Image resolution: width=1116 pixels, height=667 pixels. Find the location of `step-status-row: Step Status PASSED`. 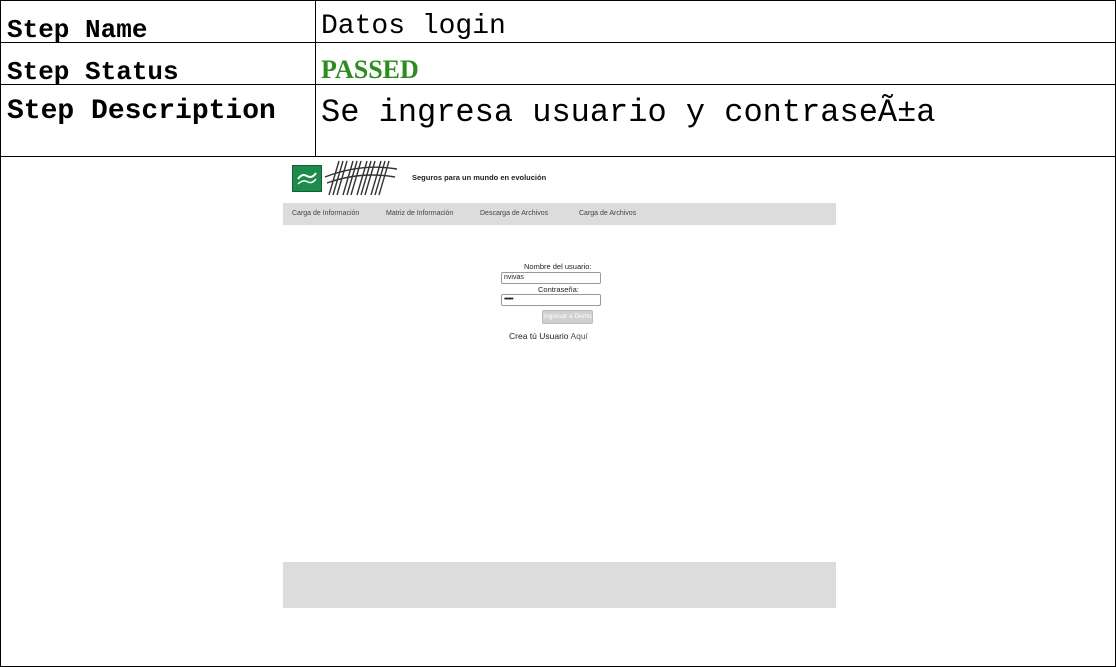

step-status-row: Step Status PASSED is located at coordinates (558, 65).